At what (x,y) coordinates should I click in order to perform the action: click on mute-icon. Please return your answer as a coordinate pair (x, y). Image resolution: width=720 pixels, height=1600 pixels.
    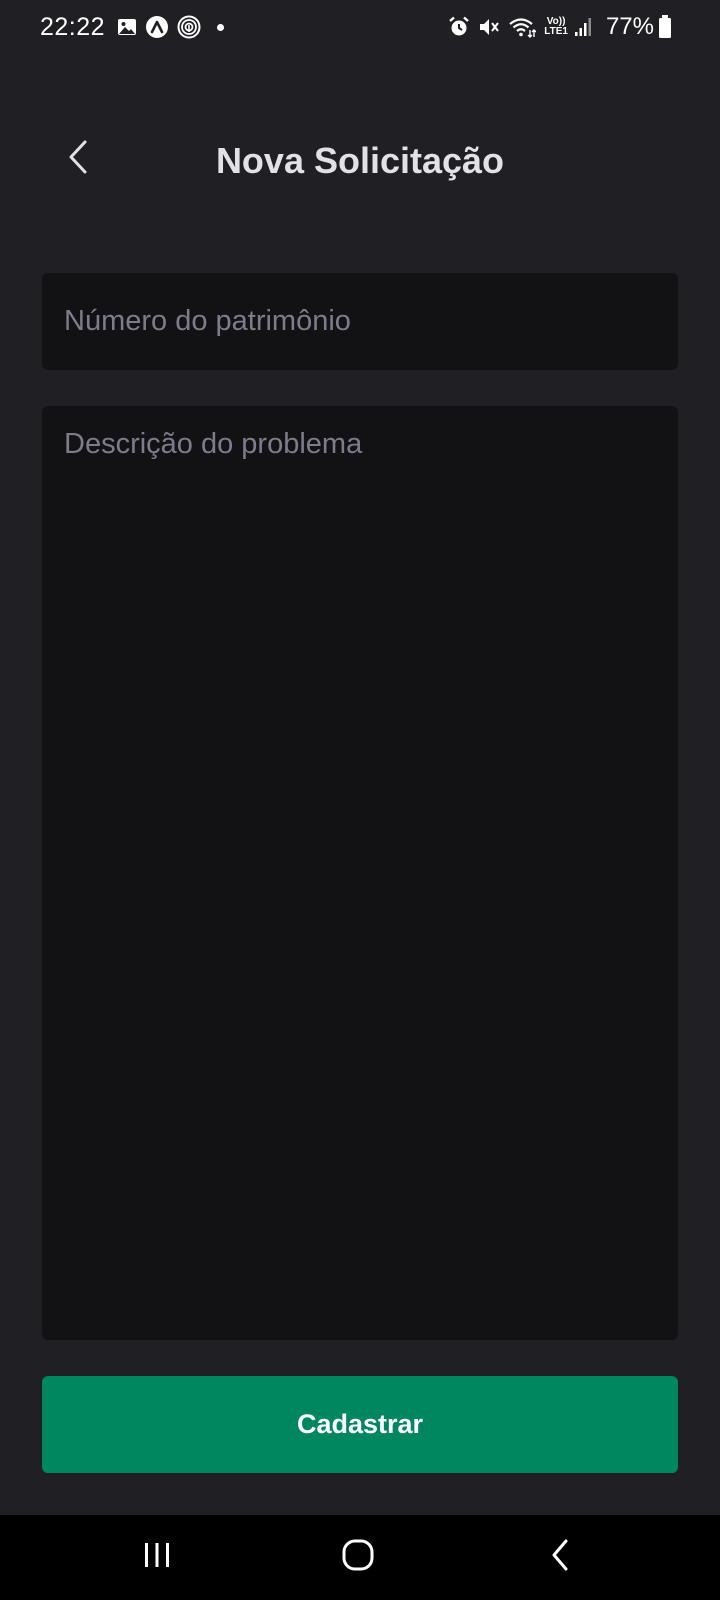
    Looking at the image, I should click on (489, 27).